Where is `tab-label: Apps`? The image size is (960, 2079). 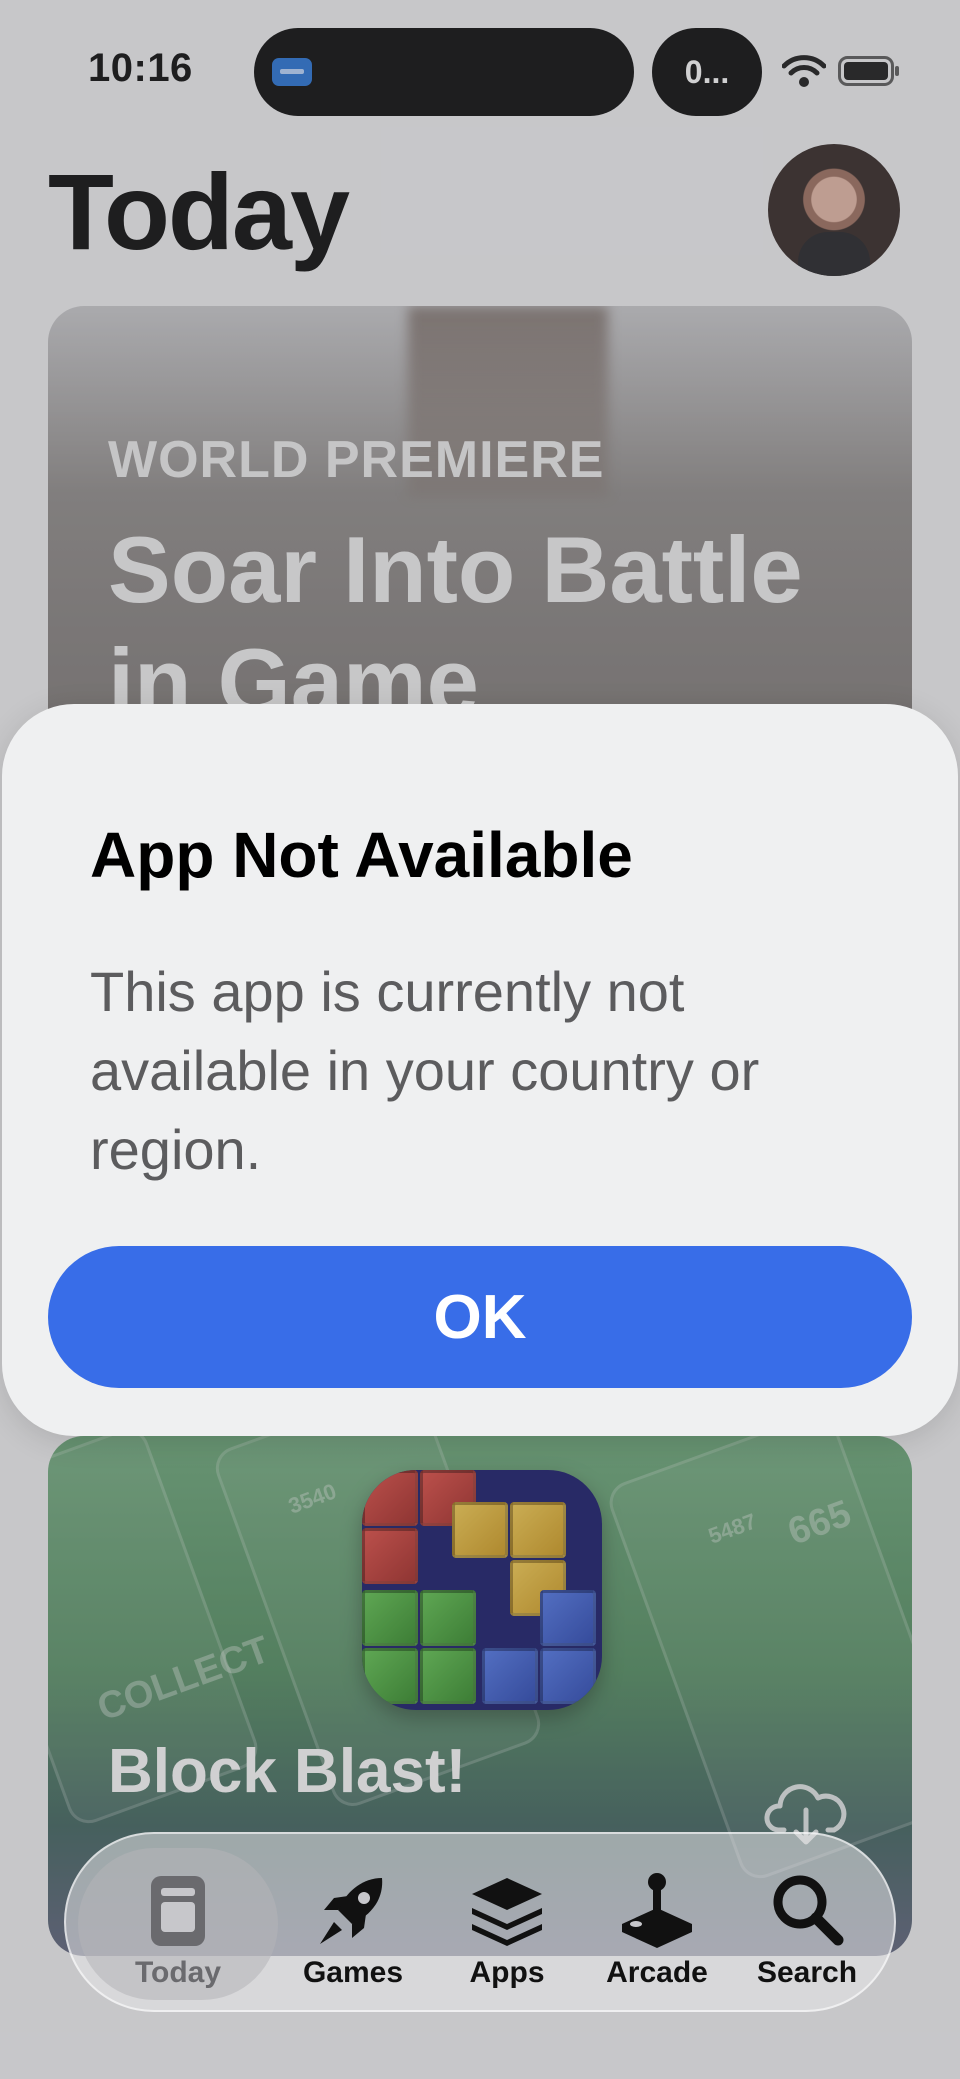 tab-label: Apps is located at coordinates (507, 1972).